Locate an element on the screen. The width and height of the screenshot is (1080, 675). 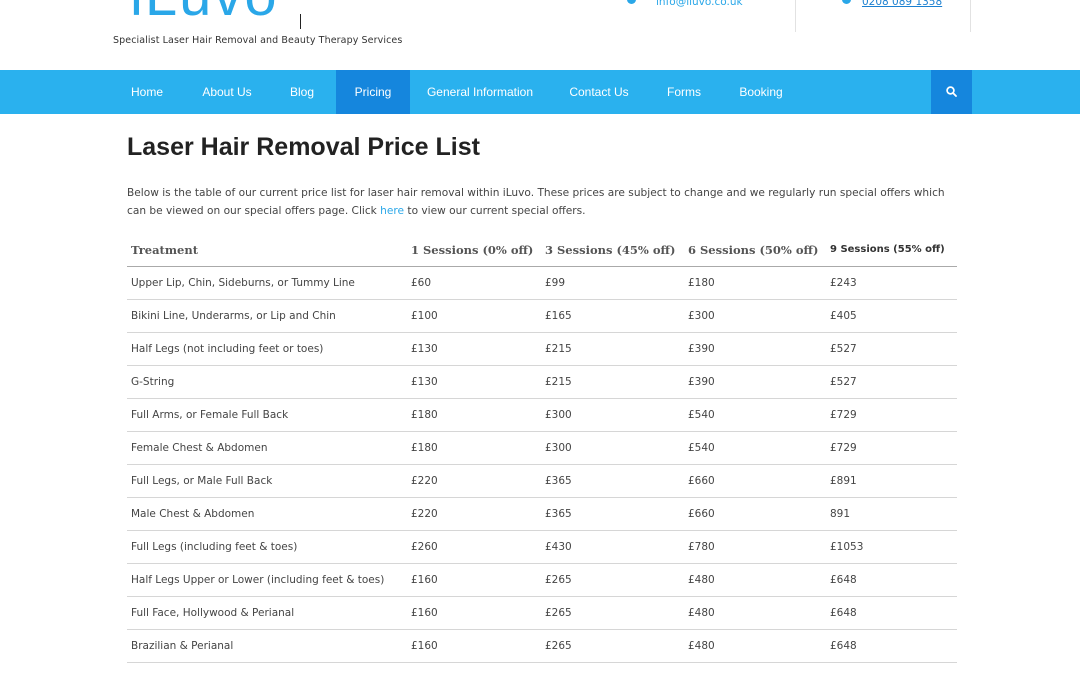
site-logo: iLuvo is located at coordinates (204, 14).